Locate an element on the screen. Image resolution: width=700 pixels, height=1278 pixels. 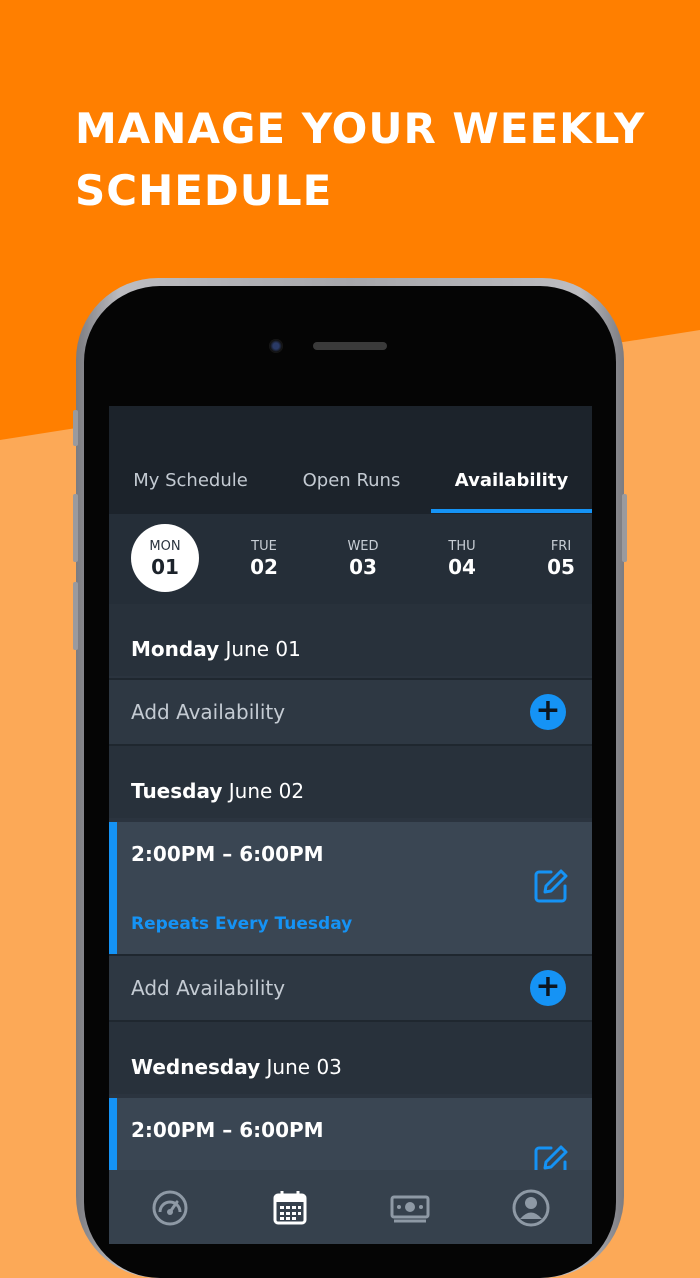
dashboard-gauge-icon is located at coordinates (170, 1208).